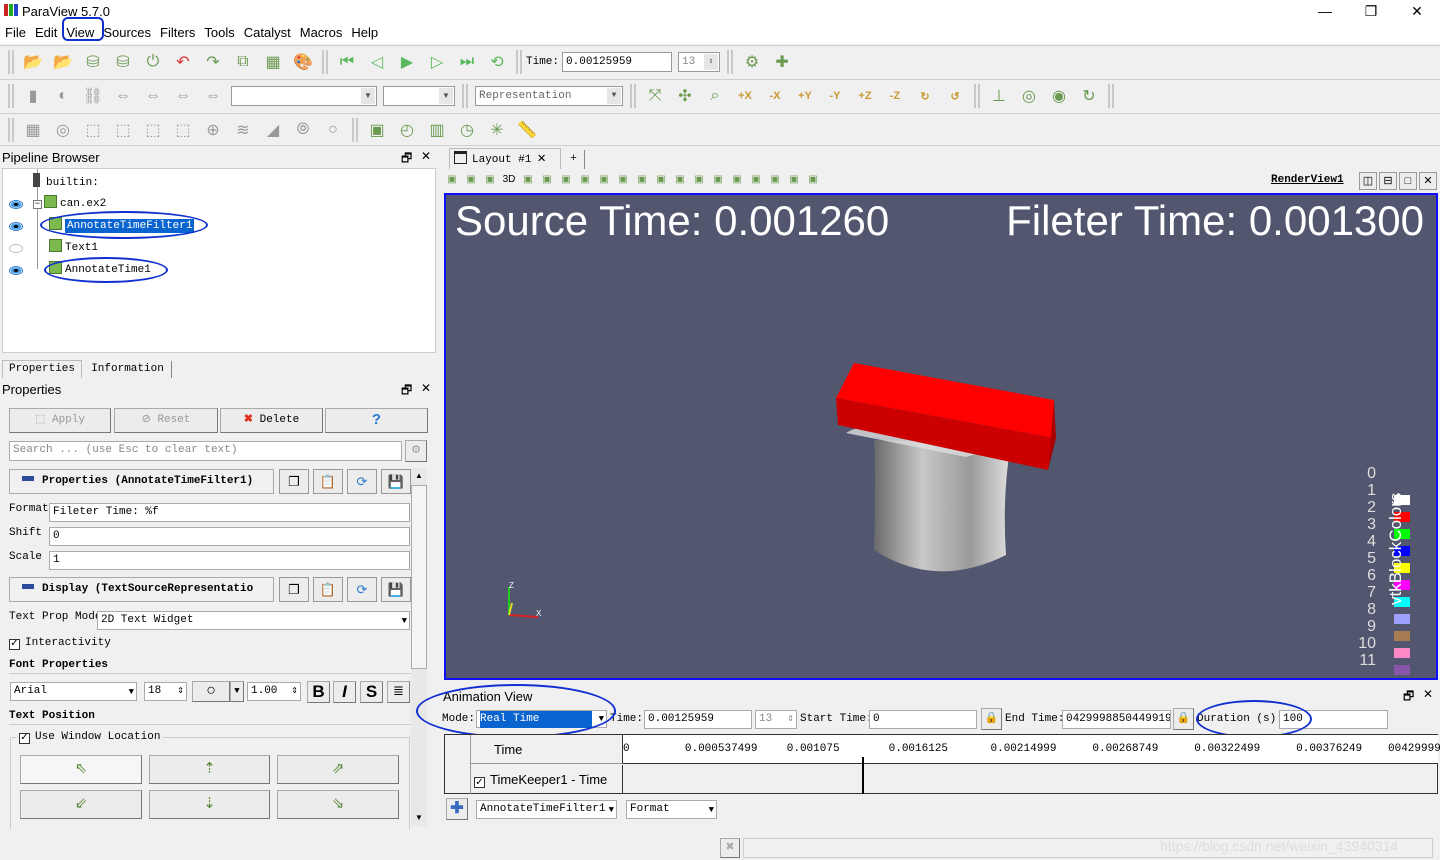  Describe the element at coordinates (328, 481) in the screenshot. I see `paste-icon: 📋` at that location.